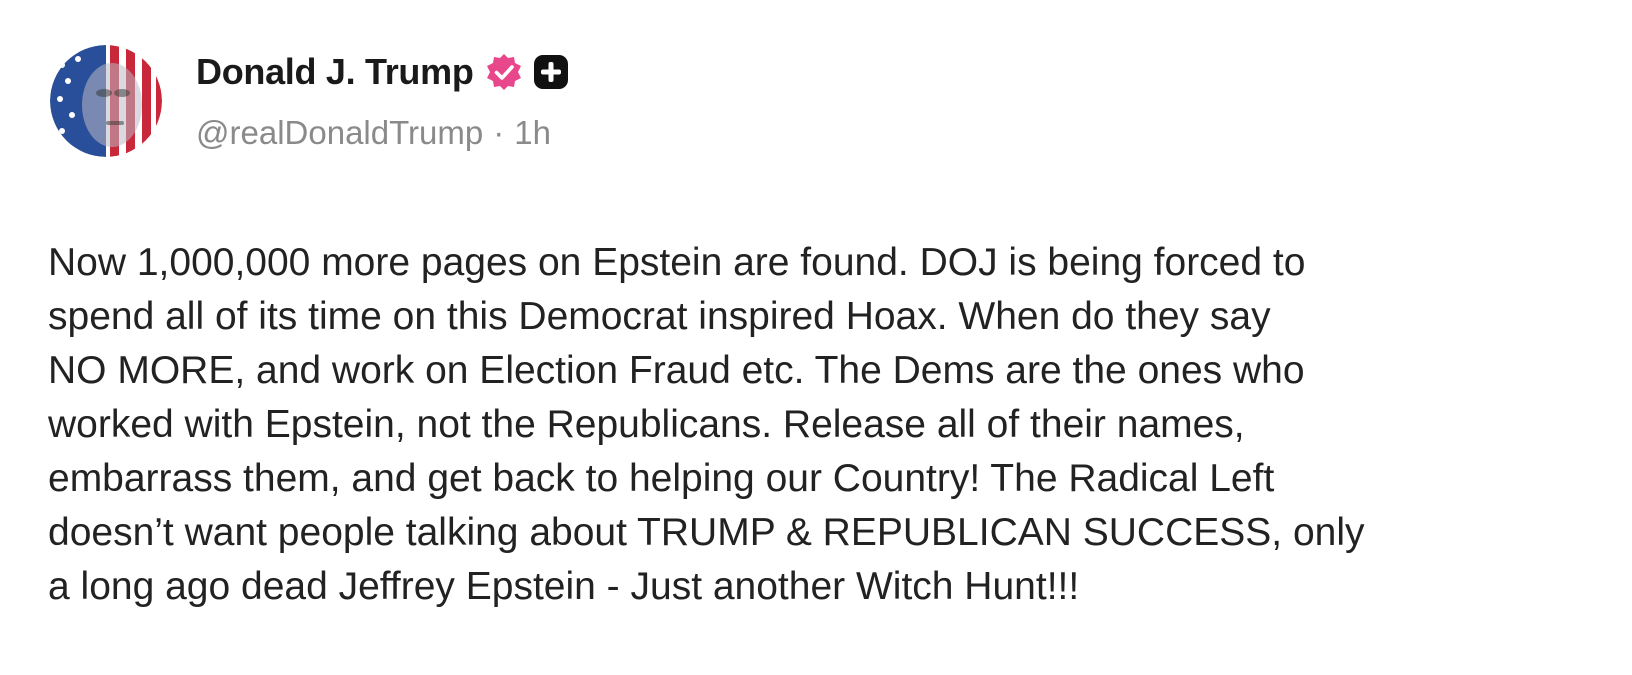  I want to click on flag-portrait-avatar-icon, so click(106, 101).